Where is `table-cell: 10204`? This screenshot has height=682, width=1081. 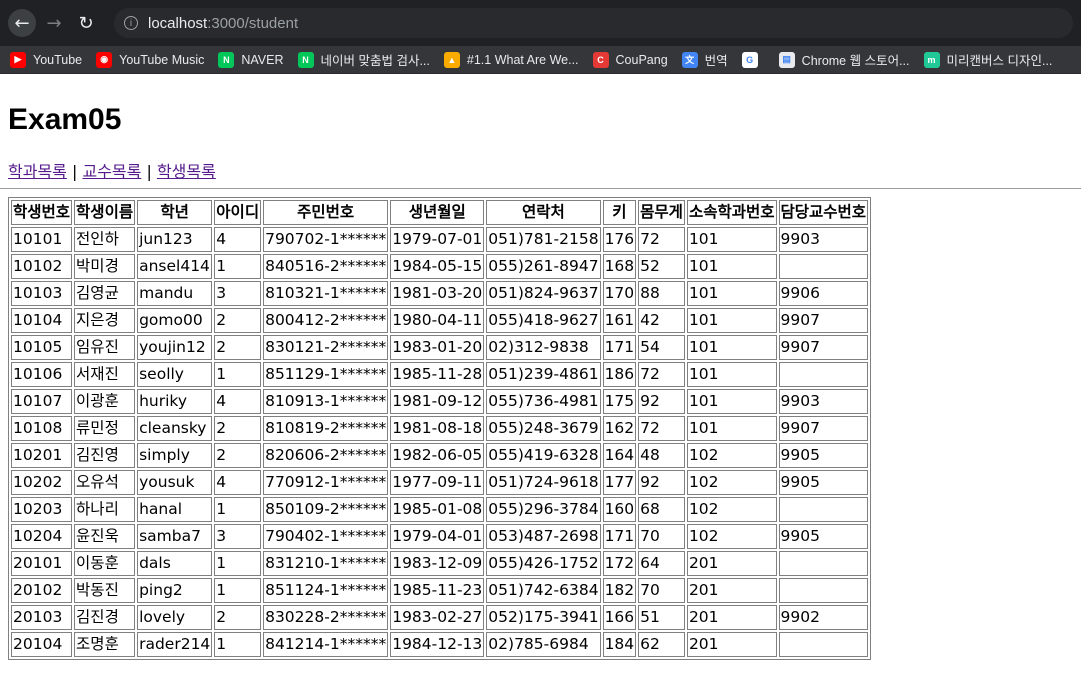 table-cell: 10204 is located at coordinates (42, 536).